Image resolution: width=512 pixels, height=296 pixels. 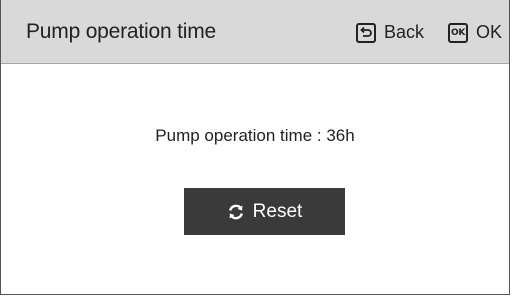 What do you see at coordinates (236, 212) in the screenshot?
I see `refresh-icon` at bounding box center [236, 212].